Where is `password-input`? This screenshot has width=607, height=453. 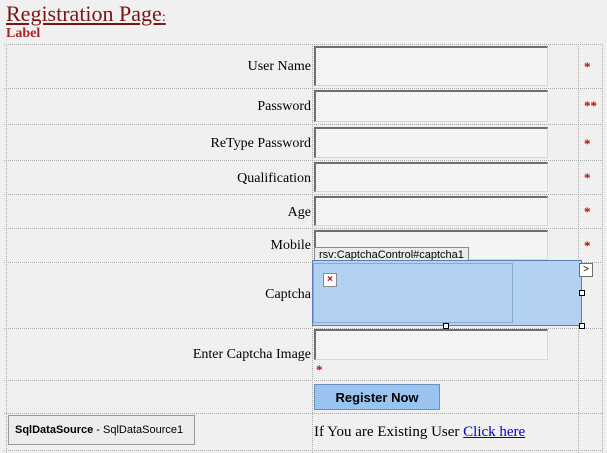
password-input is located at coordinates (431, 106).